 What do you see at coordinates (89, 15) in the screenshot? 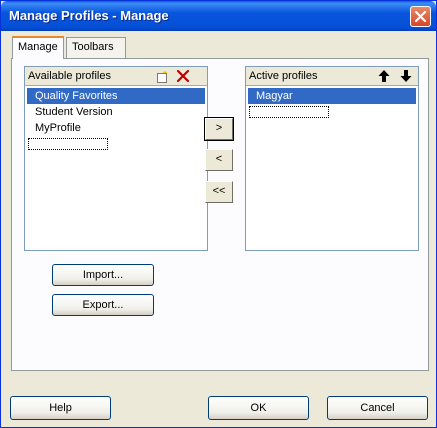
I see `window-title: Manage Profiles - Manage` at bounding box center [89, 15].